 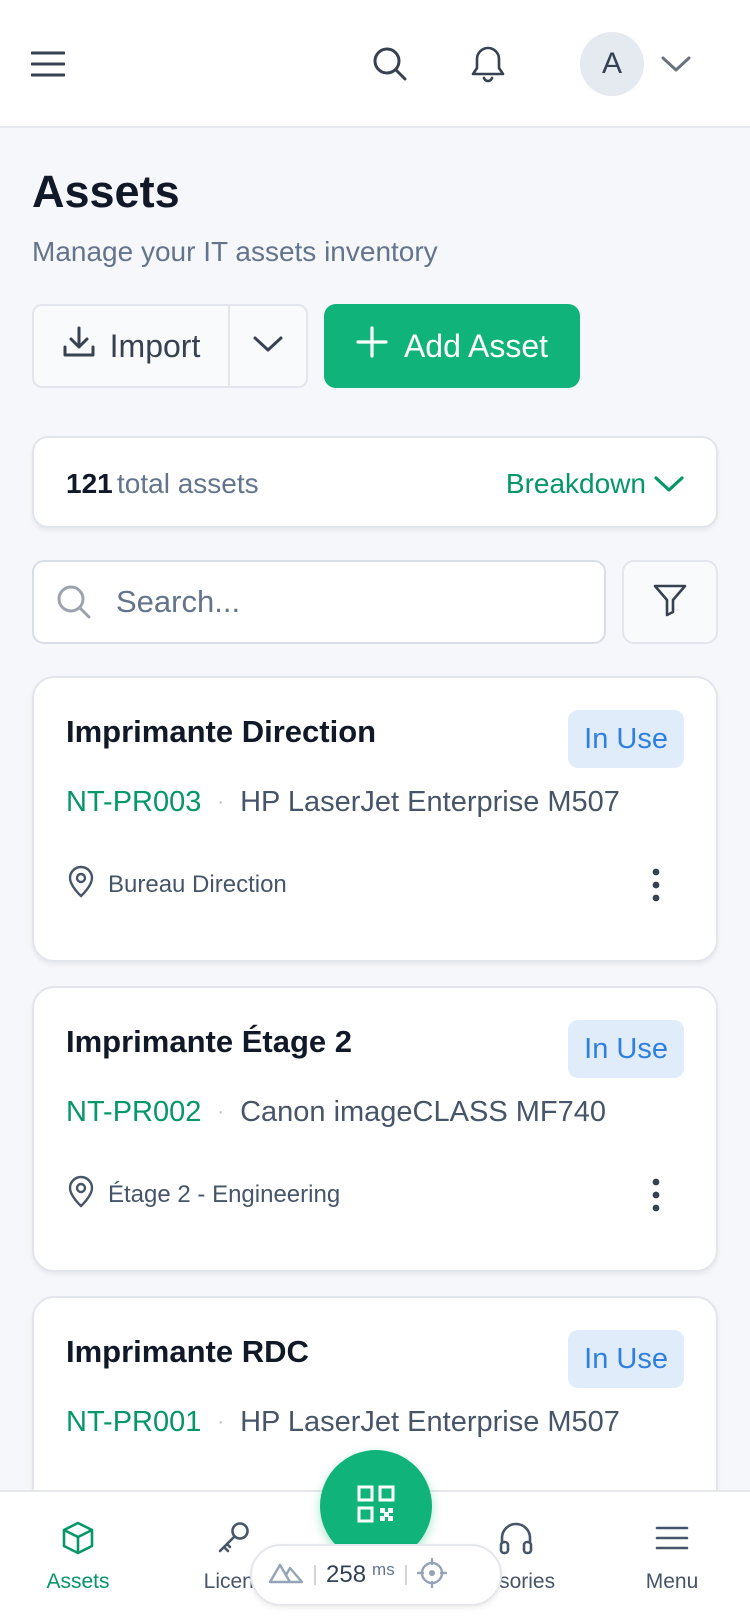 I want to click on total-label: total assets, so click(x=188, y=483).